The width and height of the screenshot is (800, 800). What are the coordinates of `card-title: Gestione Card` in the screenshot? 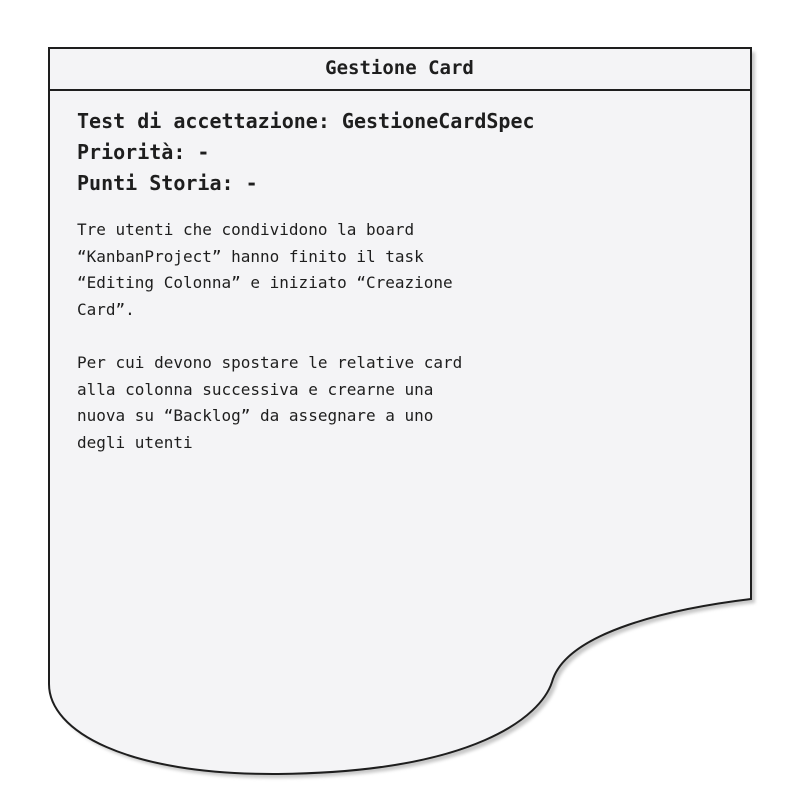 It's located at (399, 68).